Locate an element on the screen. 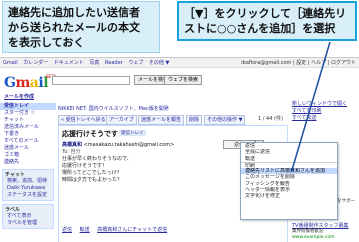  pager: 1 / 44 (件) is located at coordinates (270, 119).